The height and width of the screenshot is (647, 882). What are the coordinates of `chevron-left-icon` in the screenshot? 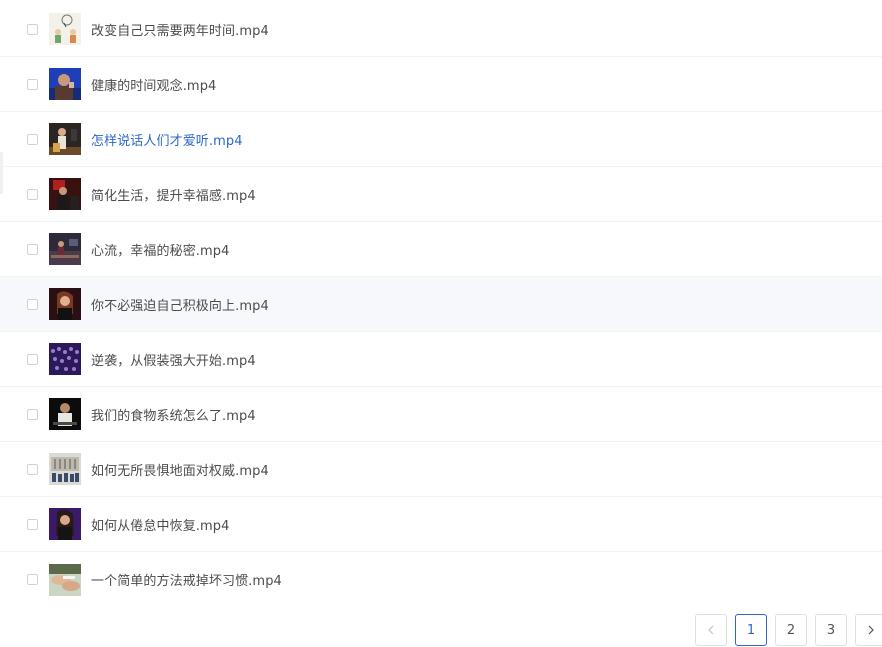 It's located at (711, 630).